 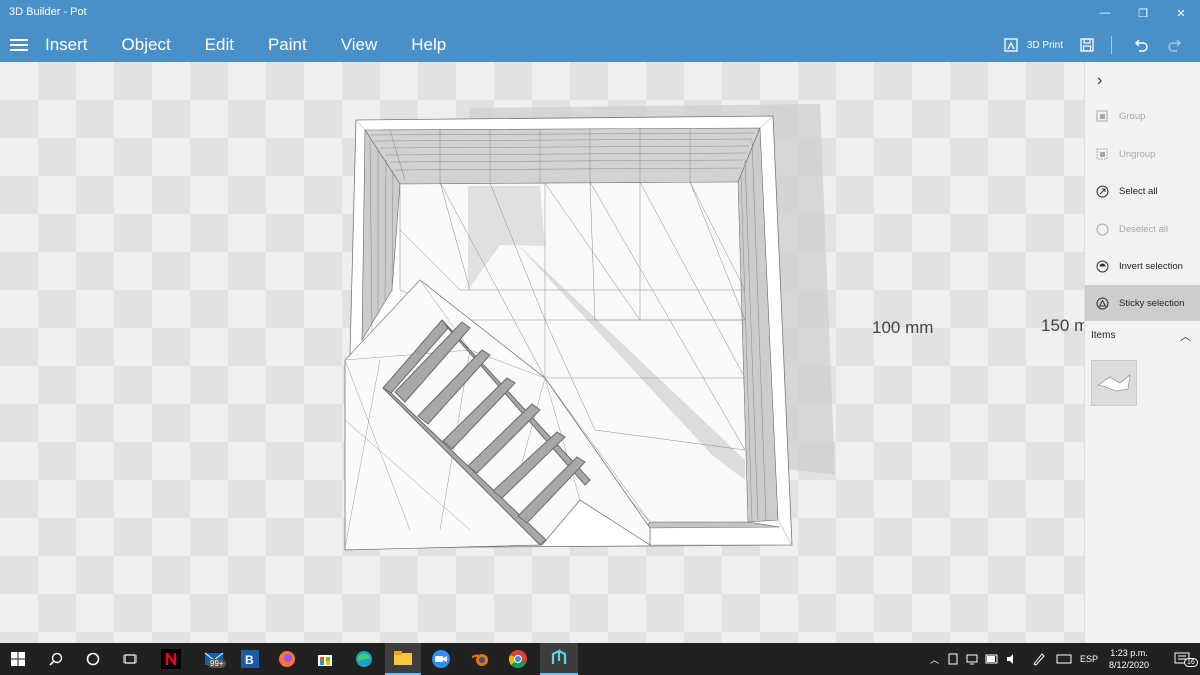 What do you see at coordinates (1182, 659) in the screenshot?
I see `notifications-button: 16` at bounding box center [1182, 659].